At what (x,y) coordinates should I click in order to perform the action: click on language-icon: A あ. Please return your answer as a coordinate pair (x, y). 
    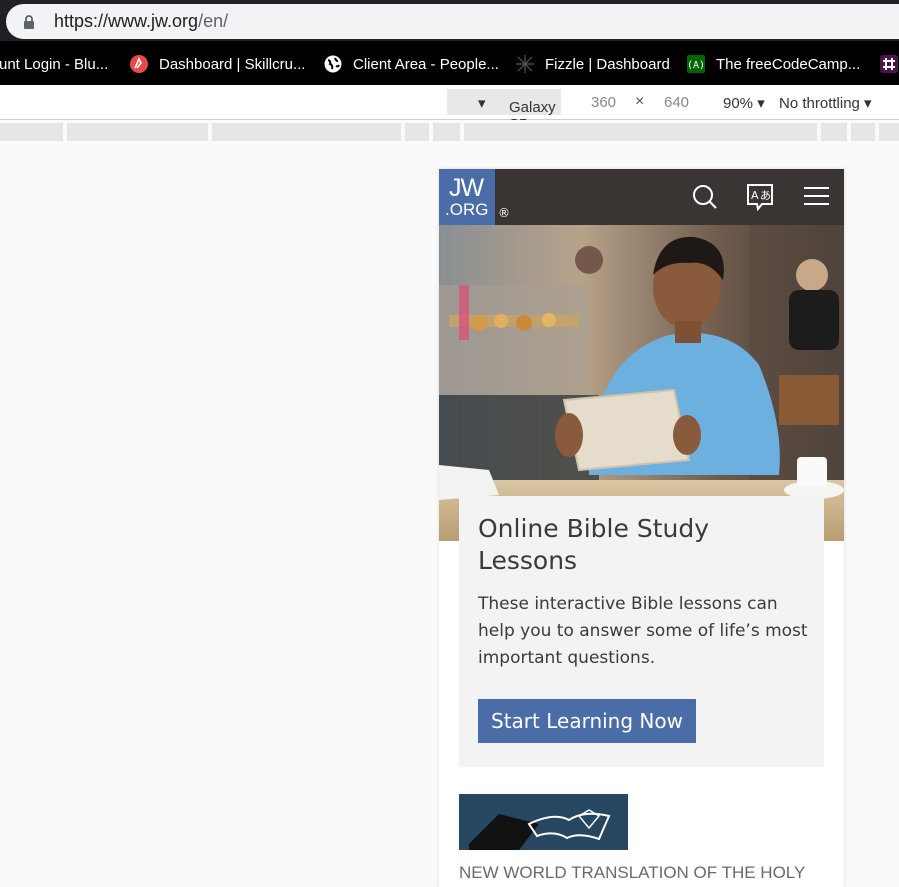
    Looking at the image, I should click on (760, 197).